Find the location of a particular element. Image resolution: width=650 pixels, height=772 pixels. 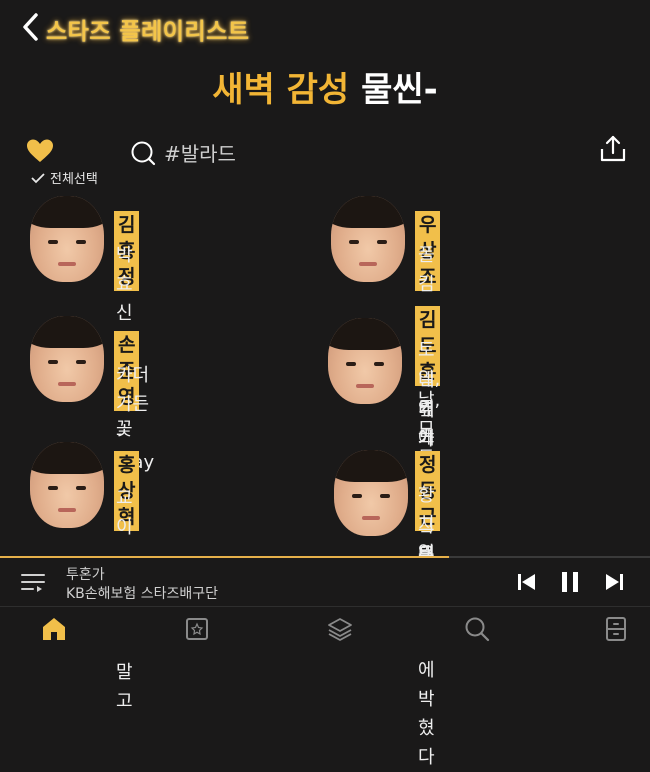

next-icon is located at coordinates (614, 582).